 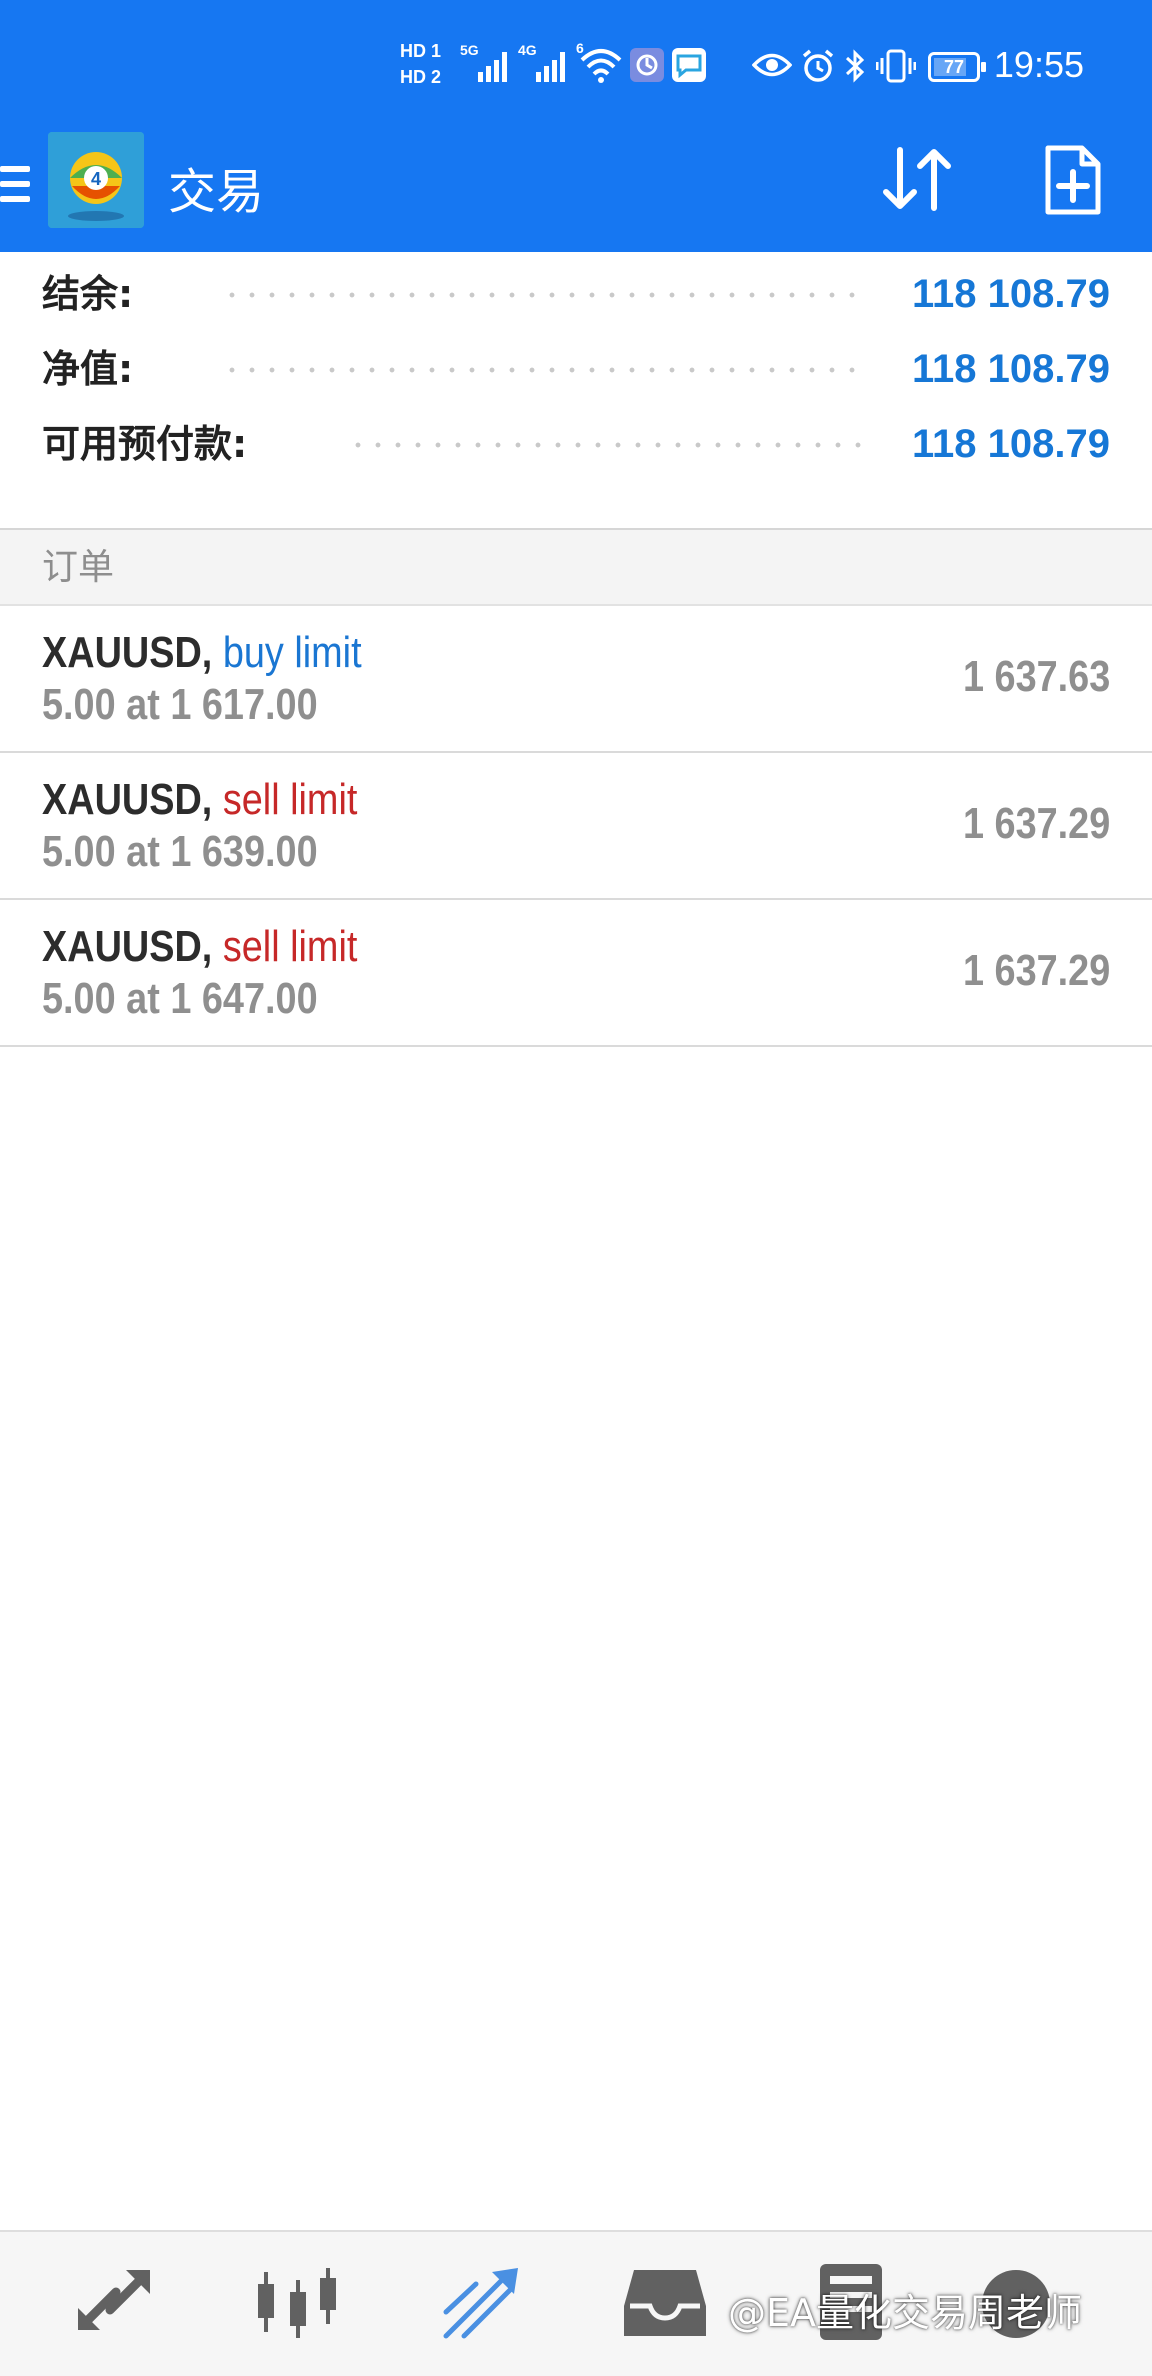 What do you see at coordinates (1011, 294) in the screenshot?
I see `balance-value: 118 108.79` at bounding box center [1011, 294].